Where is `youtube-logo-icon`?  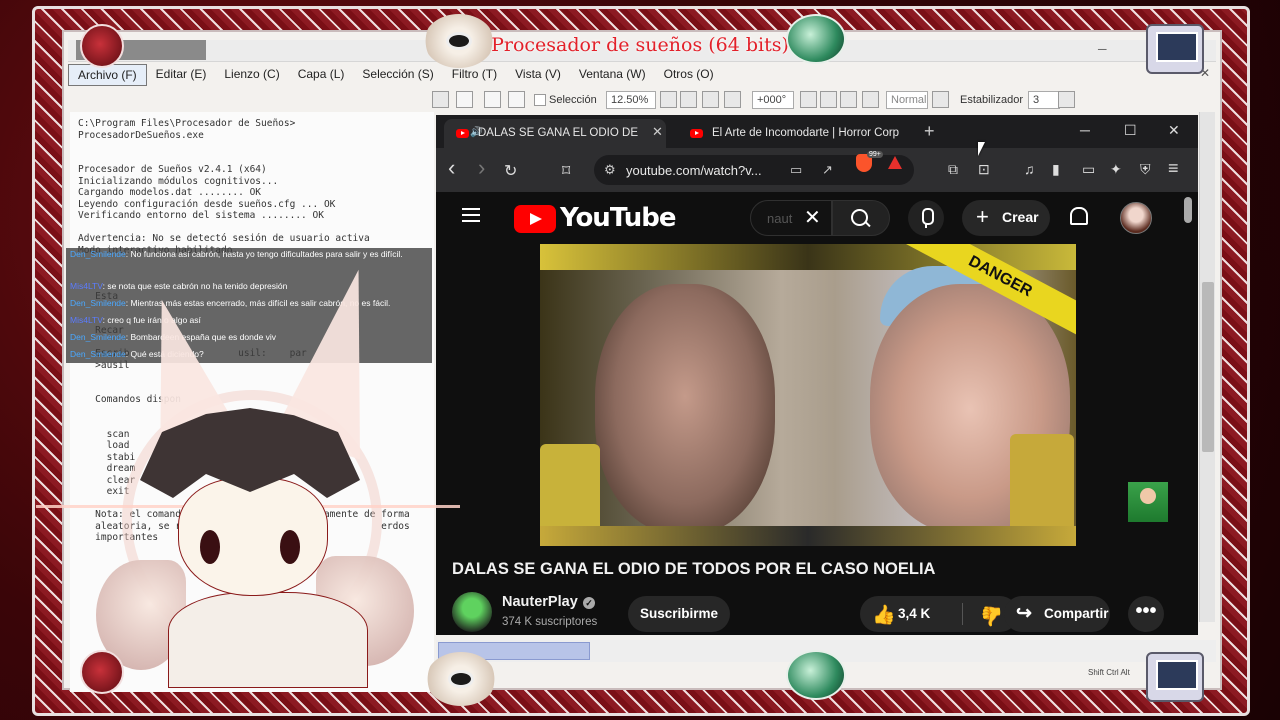 youtube-logo-icon is located at coordinates (535, 219).